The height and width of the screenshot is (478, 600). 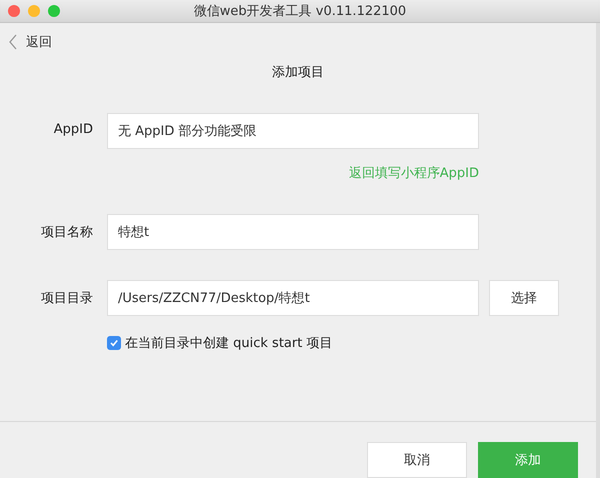 I want to click on close-icon, so click(x=14, y=11).